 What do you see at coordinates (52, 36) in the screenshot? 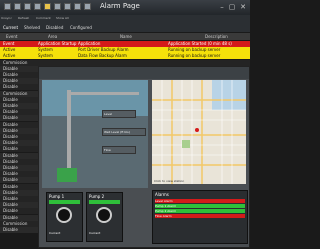
I see `column-area: Area` at bounding box center [52, 36].